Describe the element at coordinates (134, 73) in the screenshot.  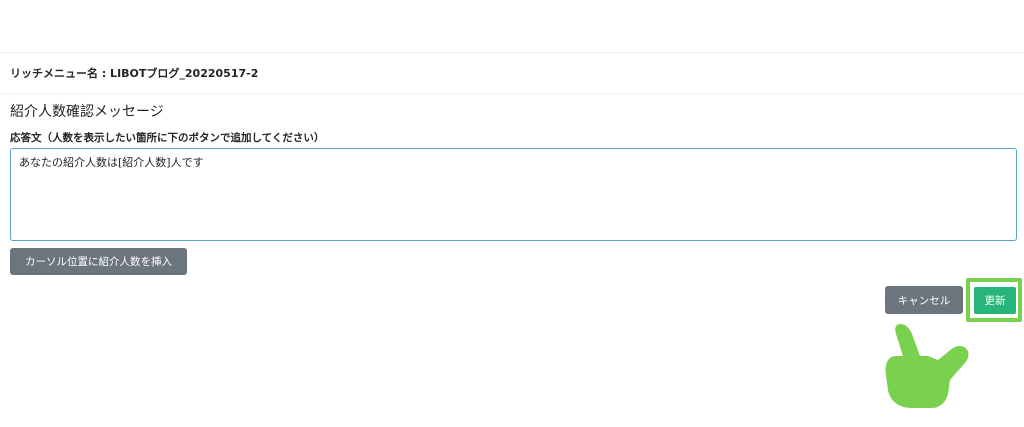
I see `rich-menu-name: リッチメニュー名 : LIBOTブログ_20220517-2` at that location.